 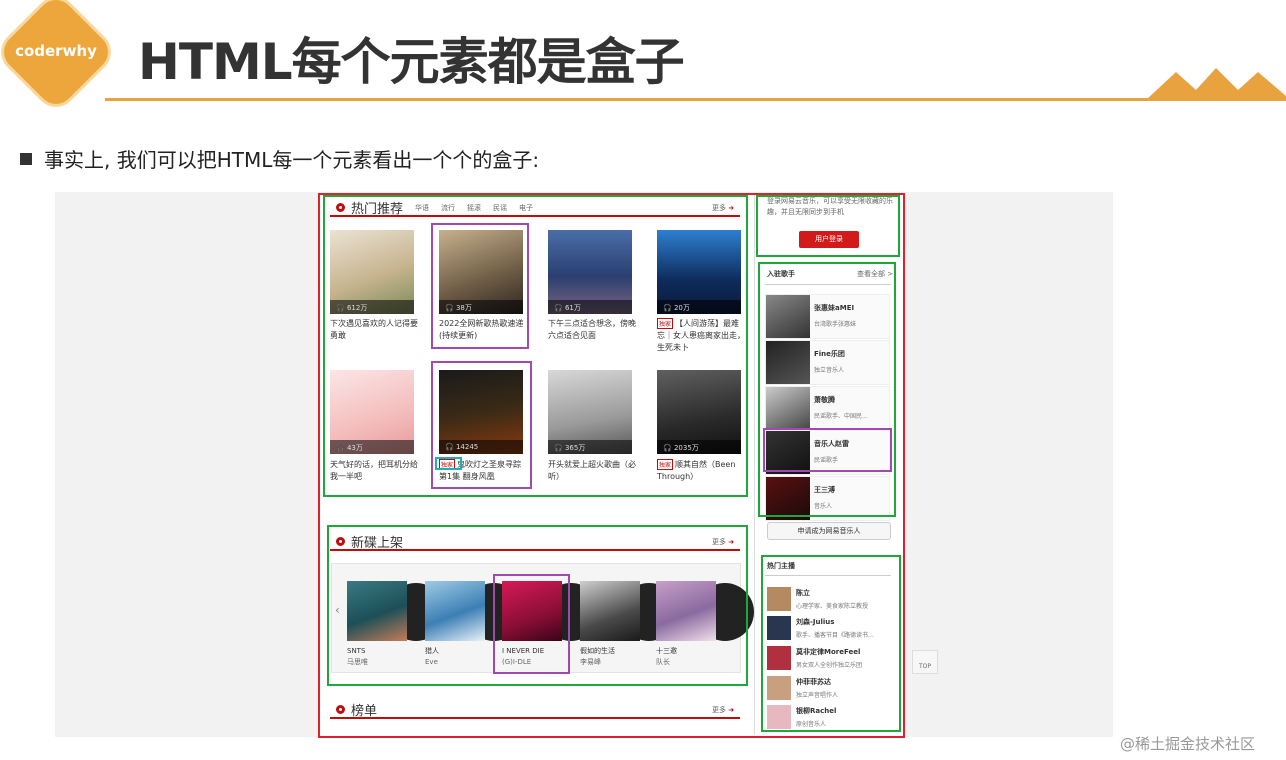 I want to click on mountain-decoration-icon, so click(x=1216, y=84).